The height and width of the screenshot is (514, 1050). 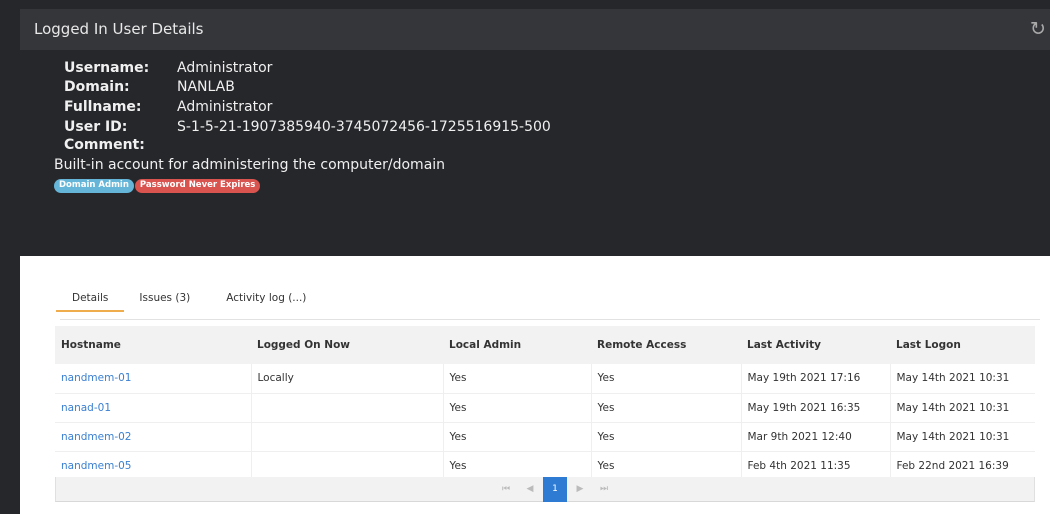 What do you see at coordinates (153, 345) in the screenshot?
I see `column-header-hostname: Hostname` at bounding box center [153, 345].